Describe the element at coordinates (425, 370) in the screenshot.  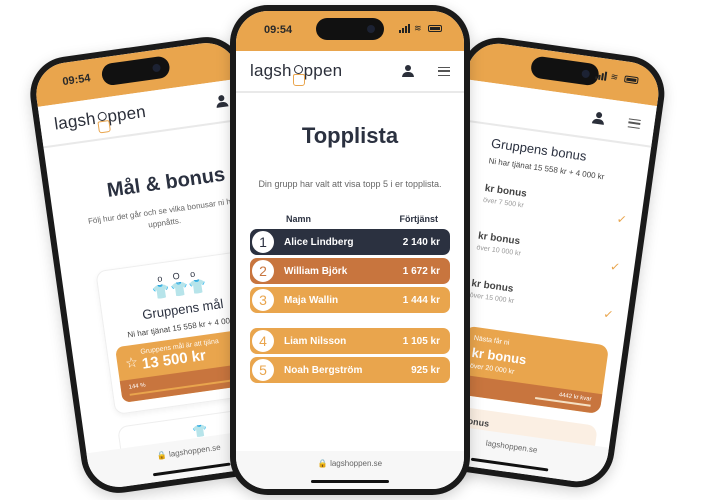
I see `member-earnings: 925 kr` at that location.